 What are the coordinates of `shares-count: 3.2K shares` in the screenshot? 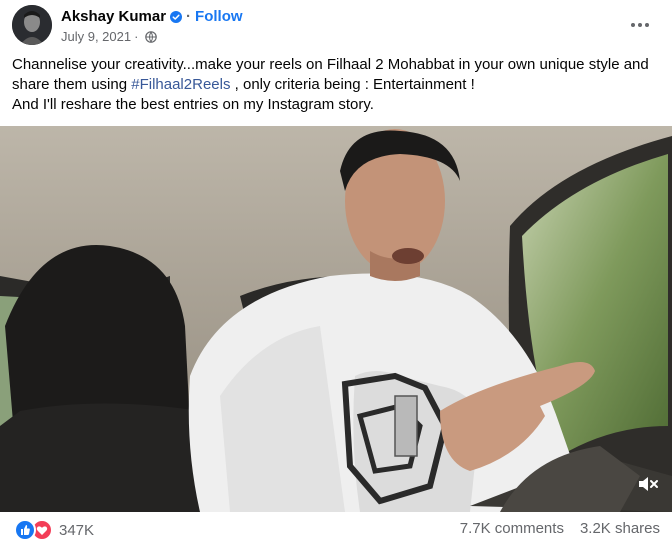 It's located at (620, 528).